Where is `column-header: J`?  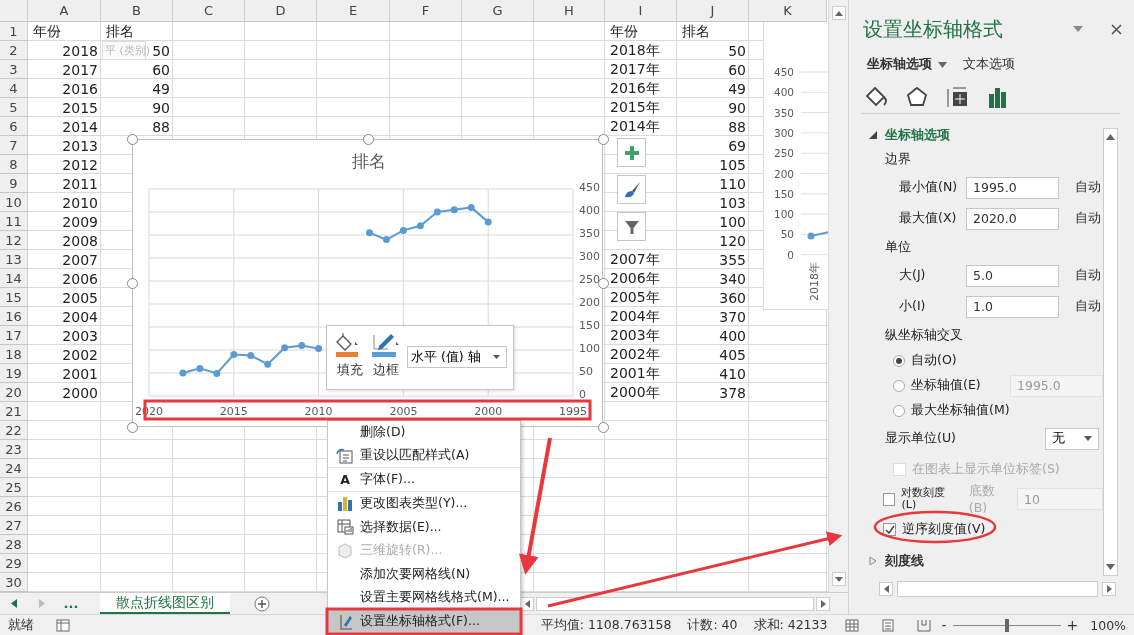
column-header: J is located at coordinates (713, 11).